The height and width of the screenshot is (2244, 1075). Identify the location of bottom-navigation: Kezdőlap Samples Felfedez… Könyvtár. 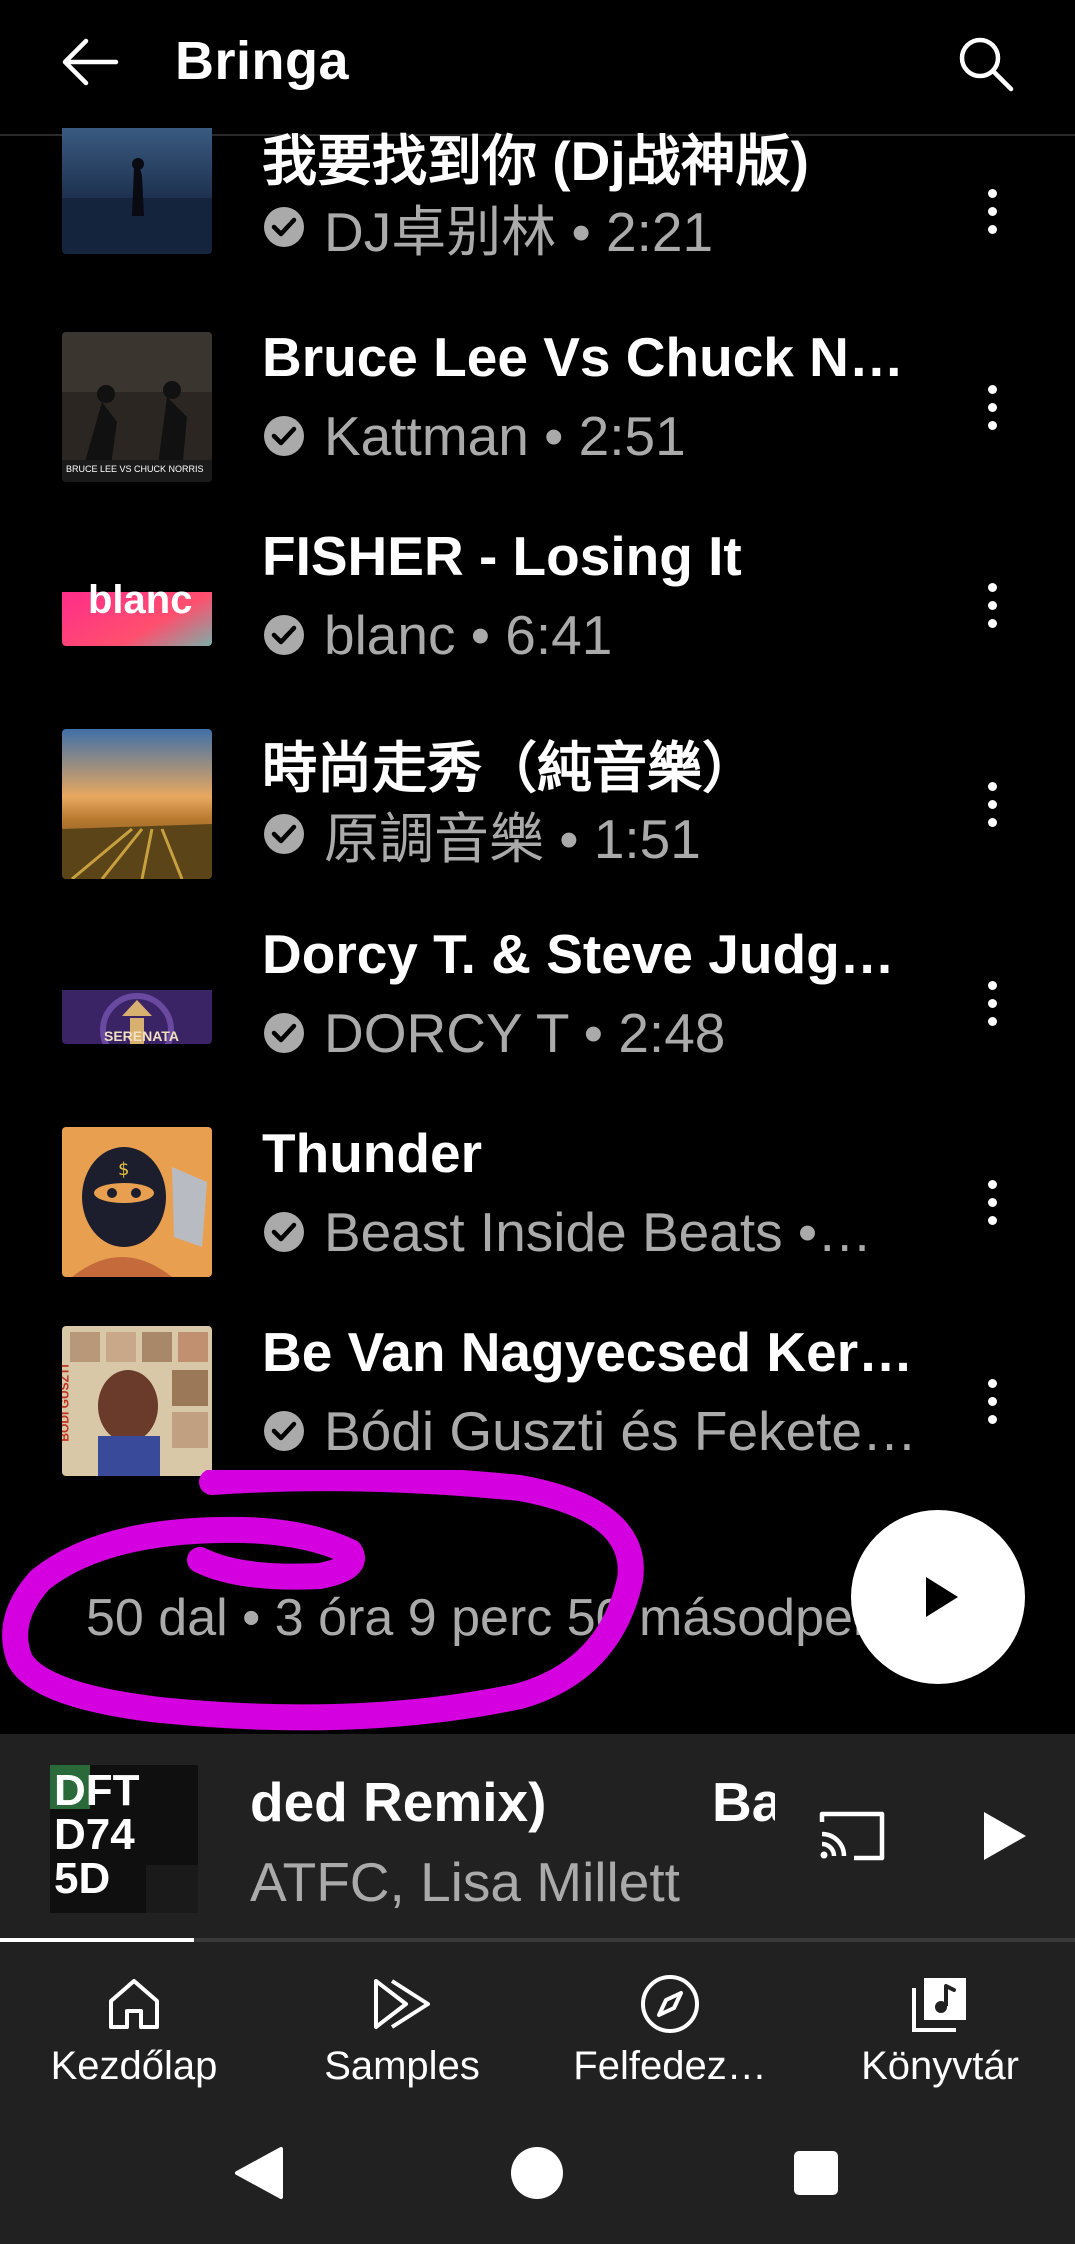
(537, 2022).